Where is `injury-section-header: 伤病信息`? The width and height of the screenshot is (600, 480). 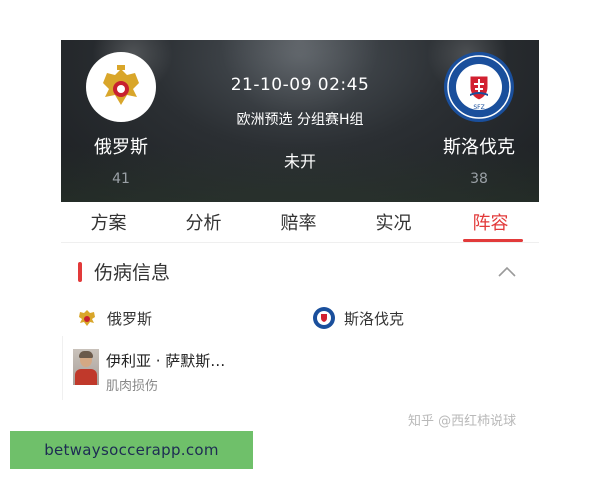
injury-section-header: 伤病信息 is located at coordinates (305, 272).